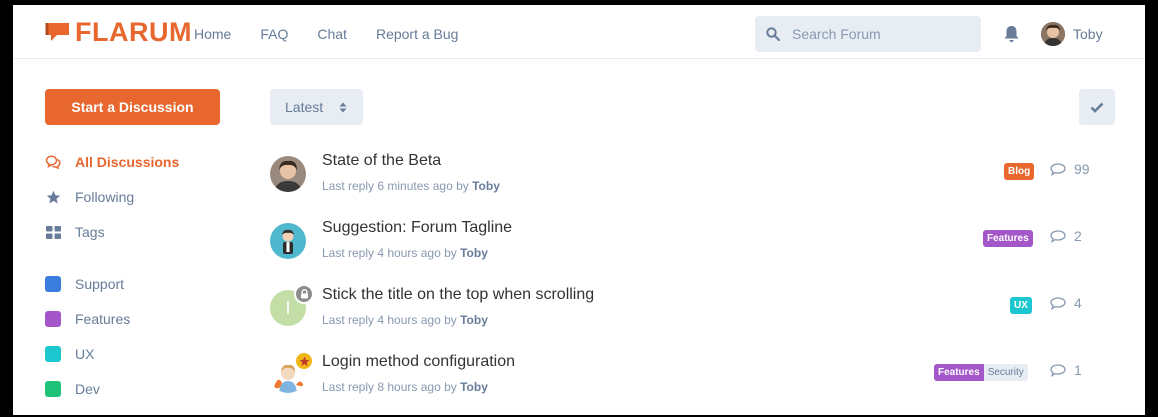 This screenshot has height=417, width=1158. I want to click on logo-text: FLARUM, so click(133, 32).